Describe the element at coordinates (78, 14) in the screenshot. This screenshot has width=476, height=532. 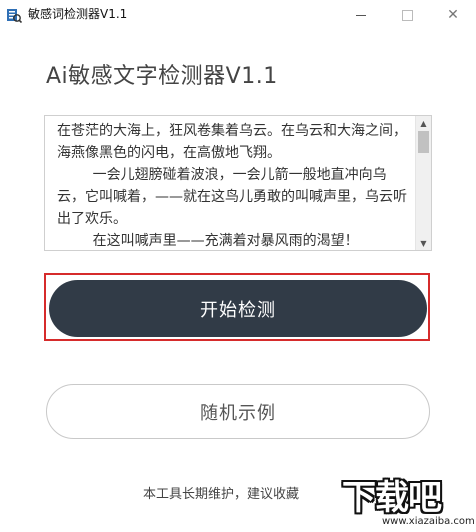
I see `window-title: 敏感词检测器V1.1` at that location.